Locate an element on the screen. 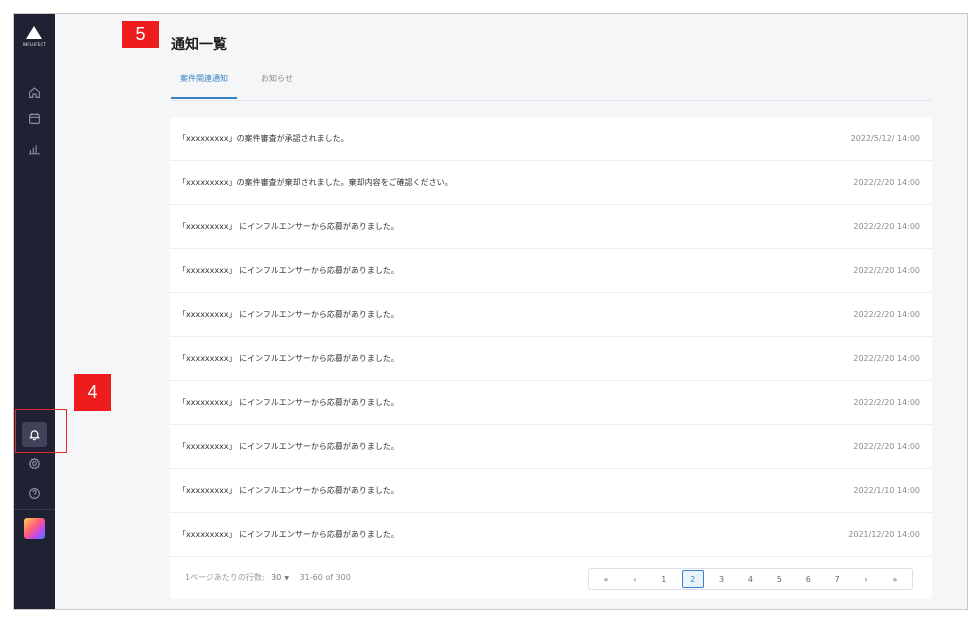  sidebar: INFLUFECT is located at coordinates (34, 311).